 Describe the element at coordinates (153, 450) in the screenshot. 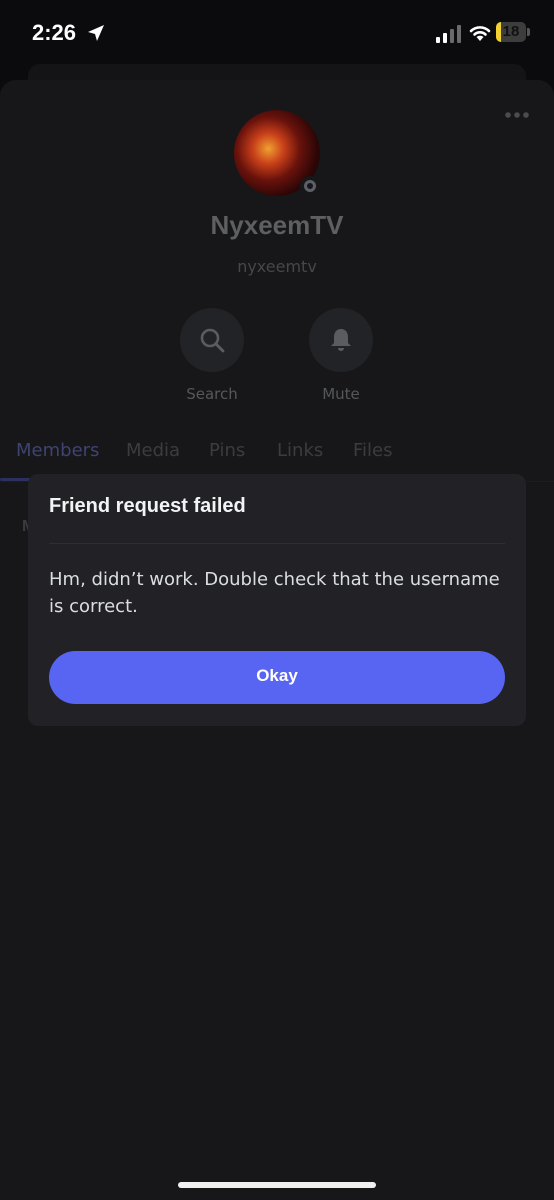

I see `tab-media: Media` at that location.